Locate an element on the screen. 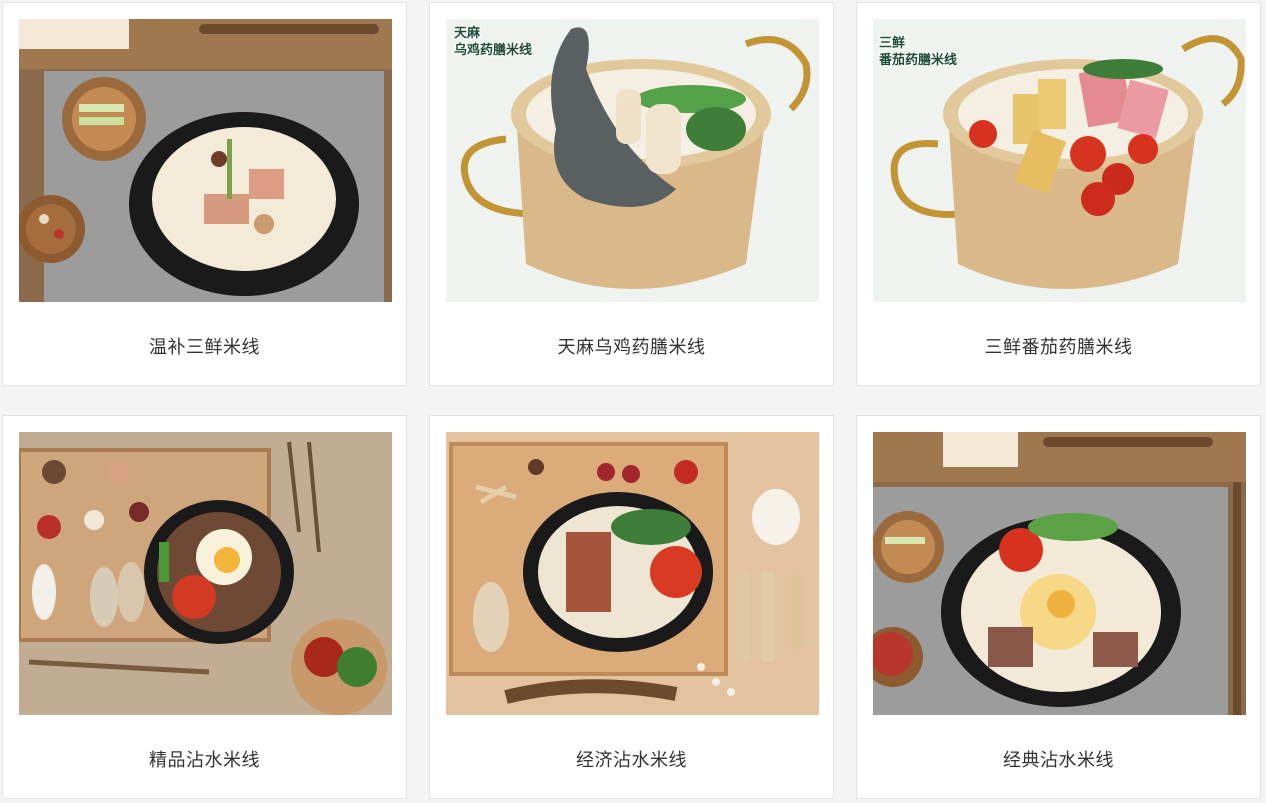  product-name: 温补三鲜米线 is located at coordinates (204, 346).